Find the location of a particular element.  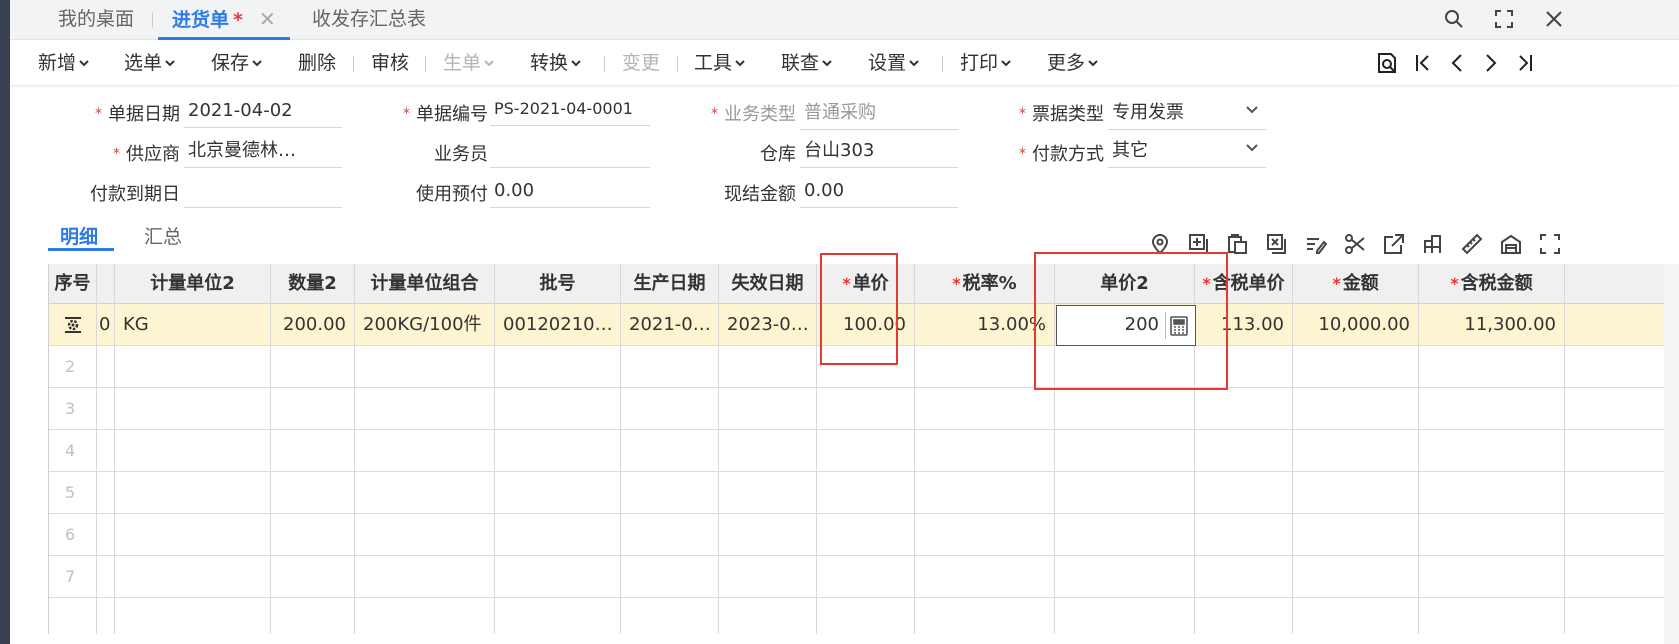

doc-number-field: PS-2021-04-0001 is located at coordinates (570, 110).